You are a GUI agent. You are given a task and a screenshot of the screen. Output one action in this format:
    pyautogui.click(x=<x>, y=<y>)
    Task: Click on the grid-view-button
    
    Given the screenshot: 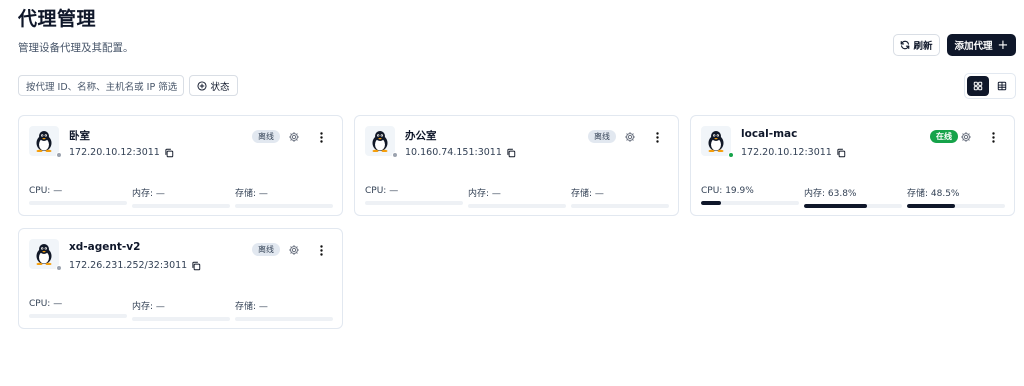 What is the action you would take?
    pyautogui.click(x=978, y=86)
    